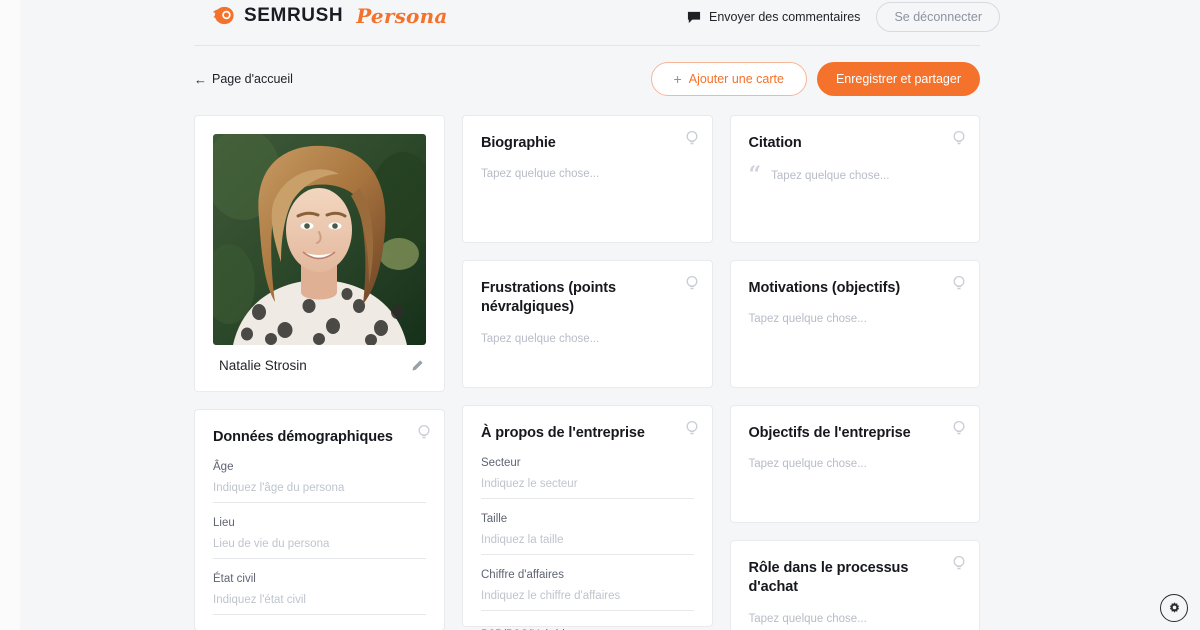  Describe the element at coordinates (319, 600) in the screenshot. I see `field-input: Indiquez l'état civil` at that location.